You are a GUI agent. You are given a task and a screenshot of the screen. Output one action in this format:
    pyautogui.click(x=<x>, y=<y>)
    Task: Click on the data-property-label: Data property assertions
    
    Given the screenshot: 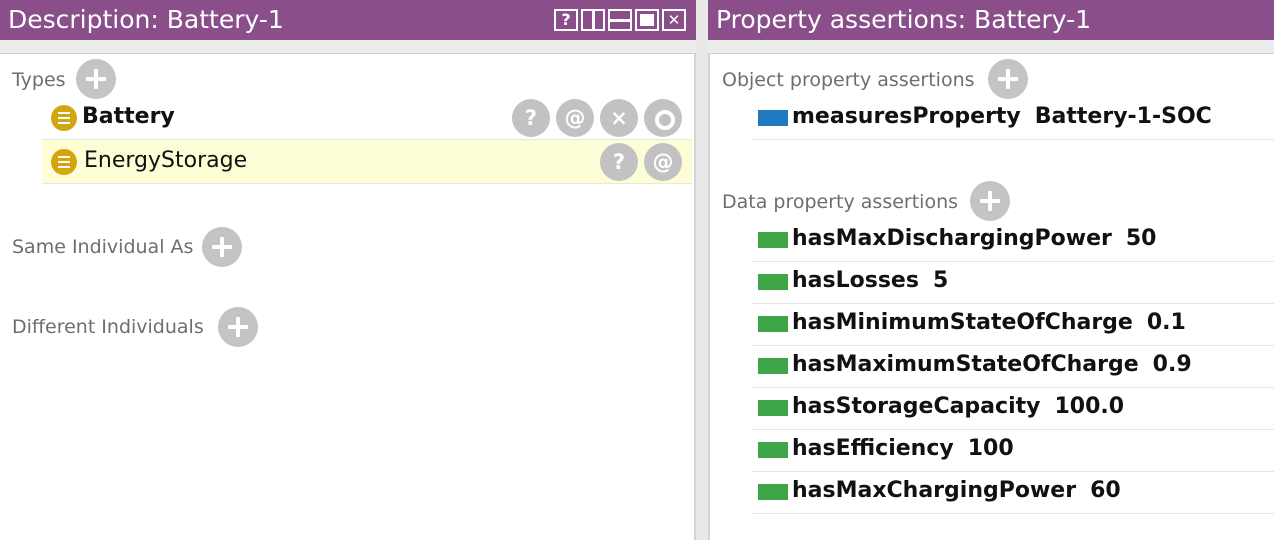 What is the action you would take?
    pyautogui.click(x=840, y=202)
    